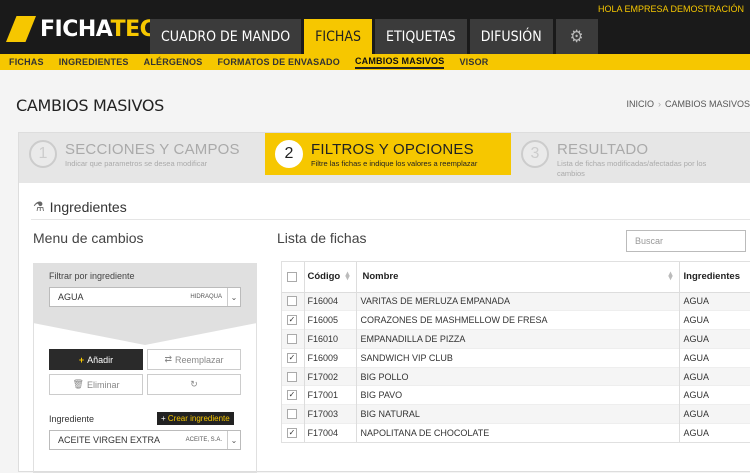  I want to click on table-row: F16004 VARITAS DE MERLUZA EMPANADA AGUA, so click(516, 301).